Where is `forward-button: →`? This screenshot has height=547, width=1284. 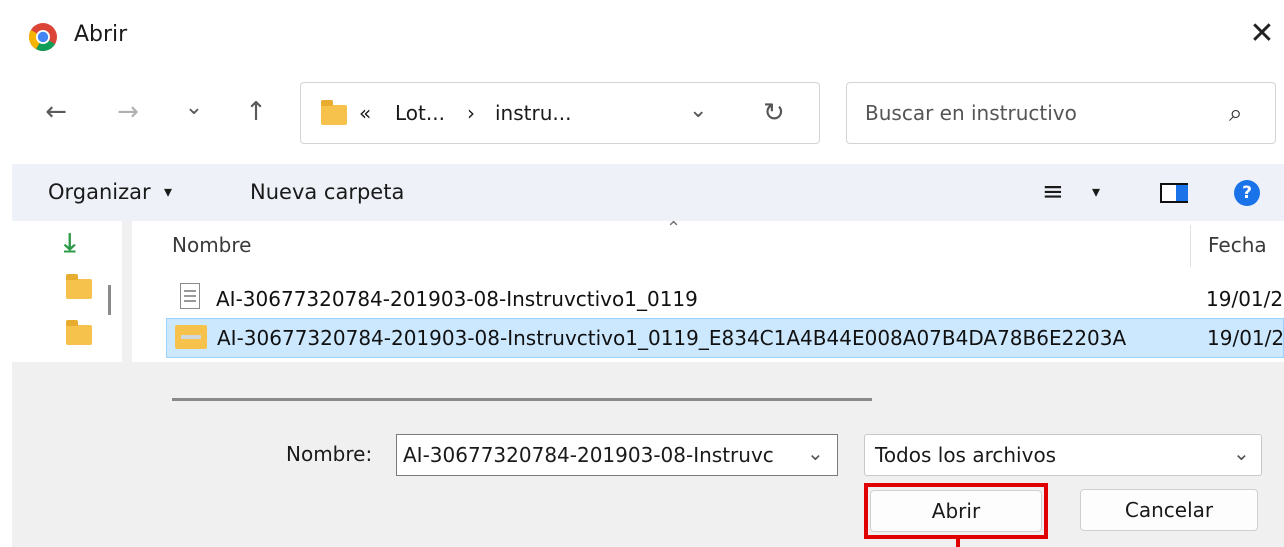
forward-button: → is located at coordinates (128, 114).